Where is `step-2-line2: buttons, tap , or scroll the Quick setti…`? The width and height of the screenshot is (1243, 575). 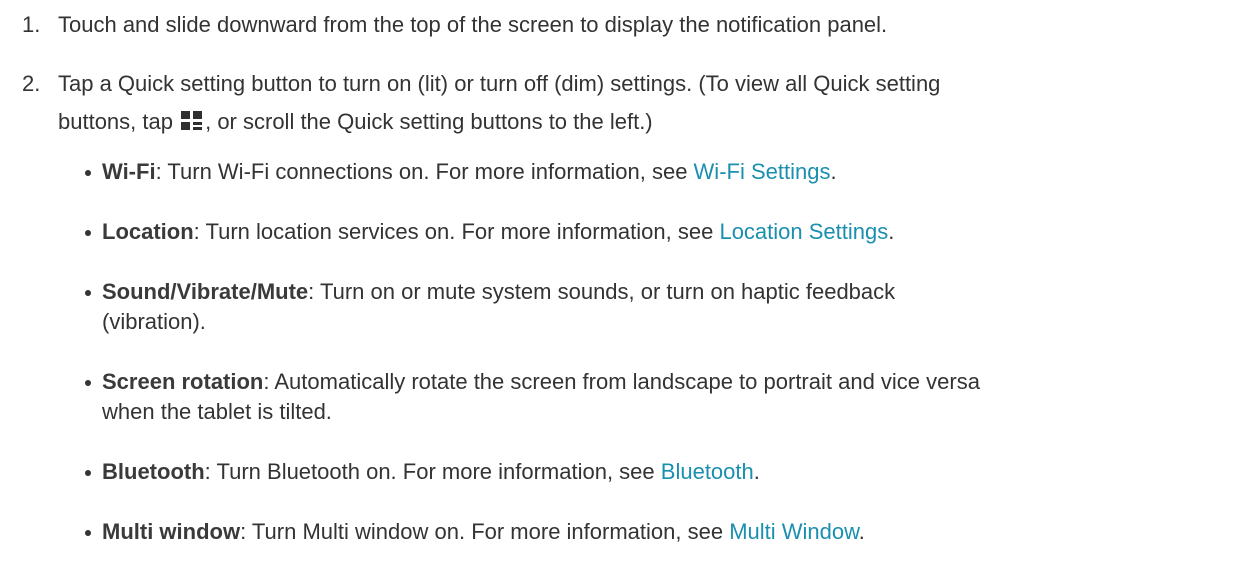 step-2-line2: buttons, tap , or scroll the Quick setti… is located at coordinates (355, 122).